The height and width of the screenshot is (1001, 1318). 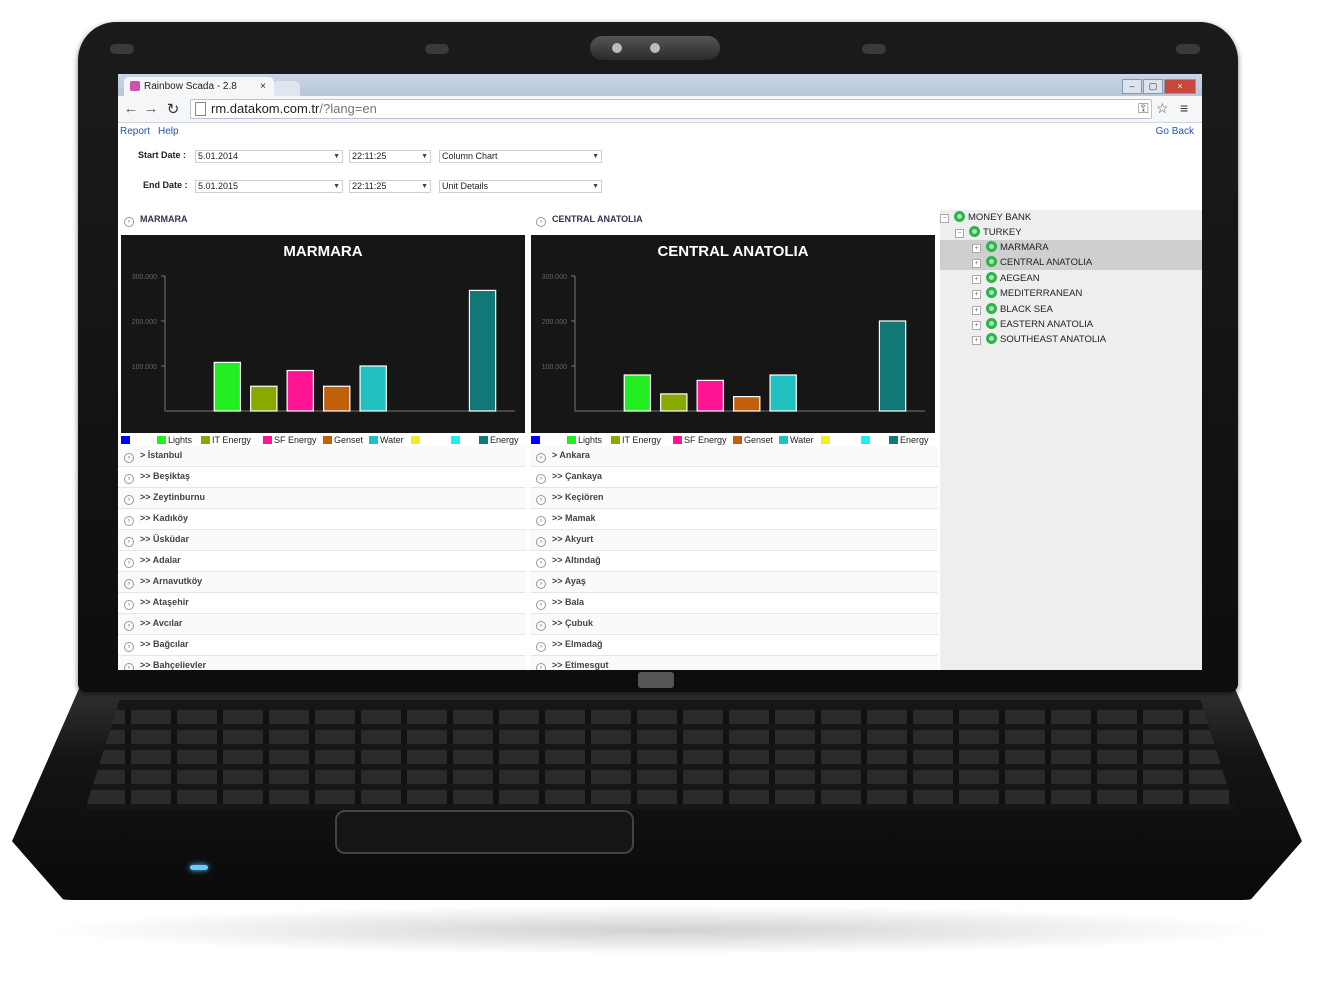 I want to click on end-date-label: End Date :, so click(x=165, y=185).